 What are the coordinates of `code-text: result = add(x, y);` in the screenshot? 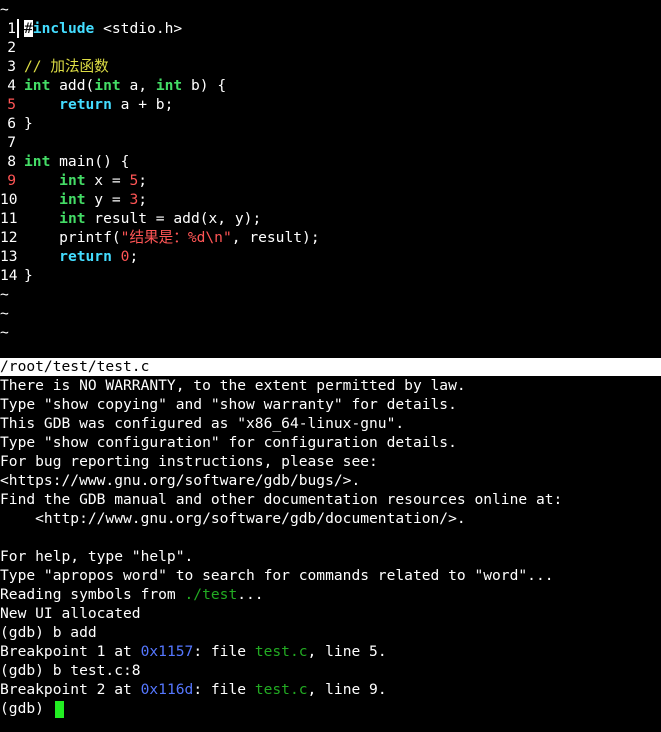 It's located at (173, 218).